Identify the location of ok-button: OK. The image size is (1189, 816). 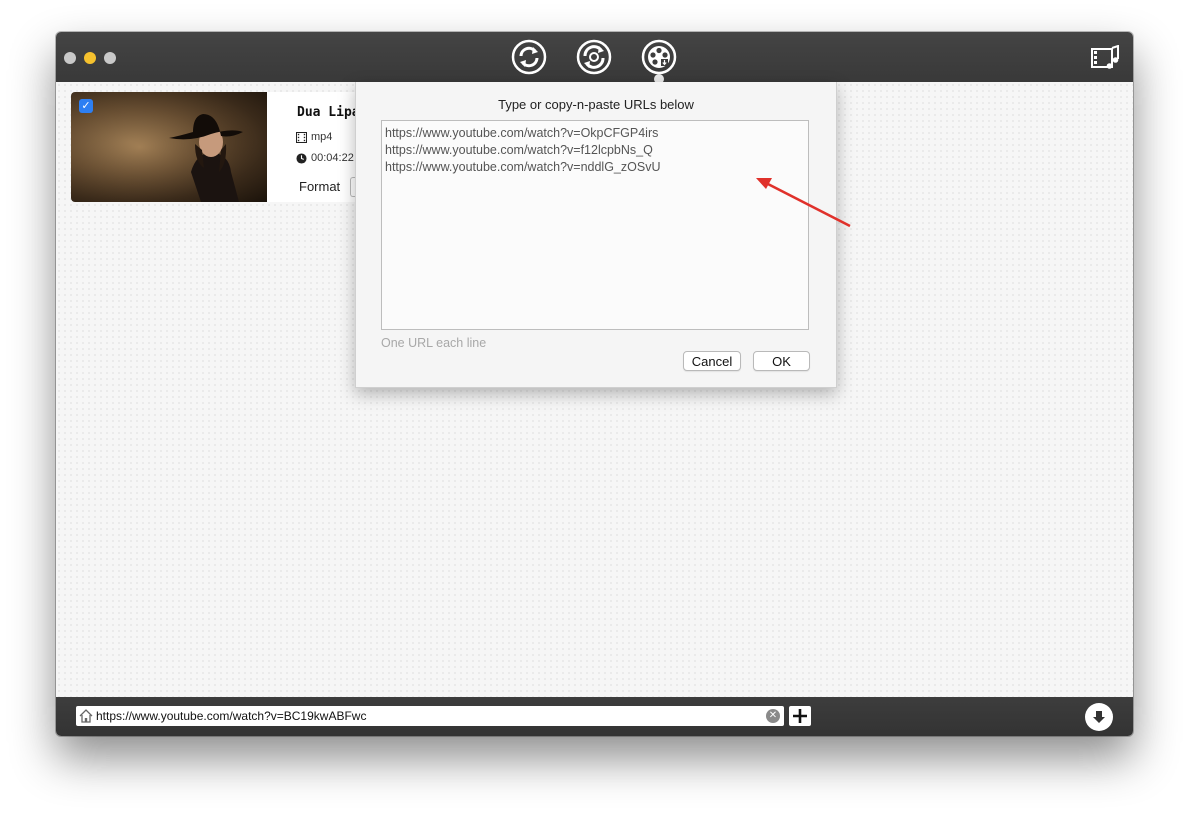
(781, 361).